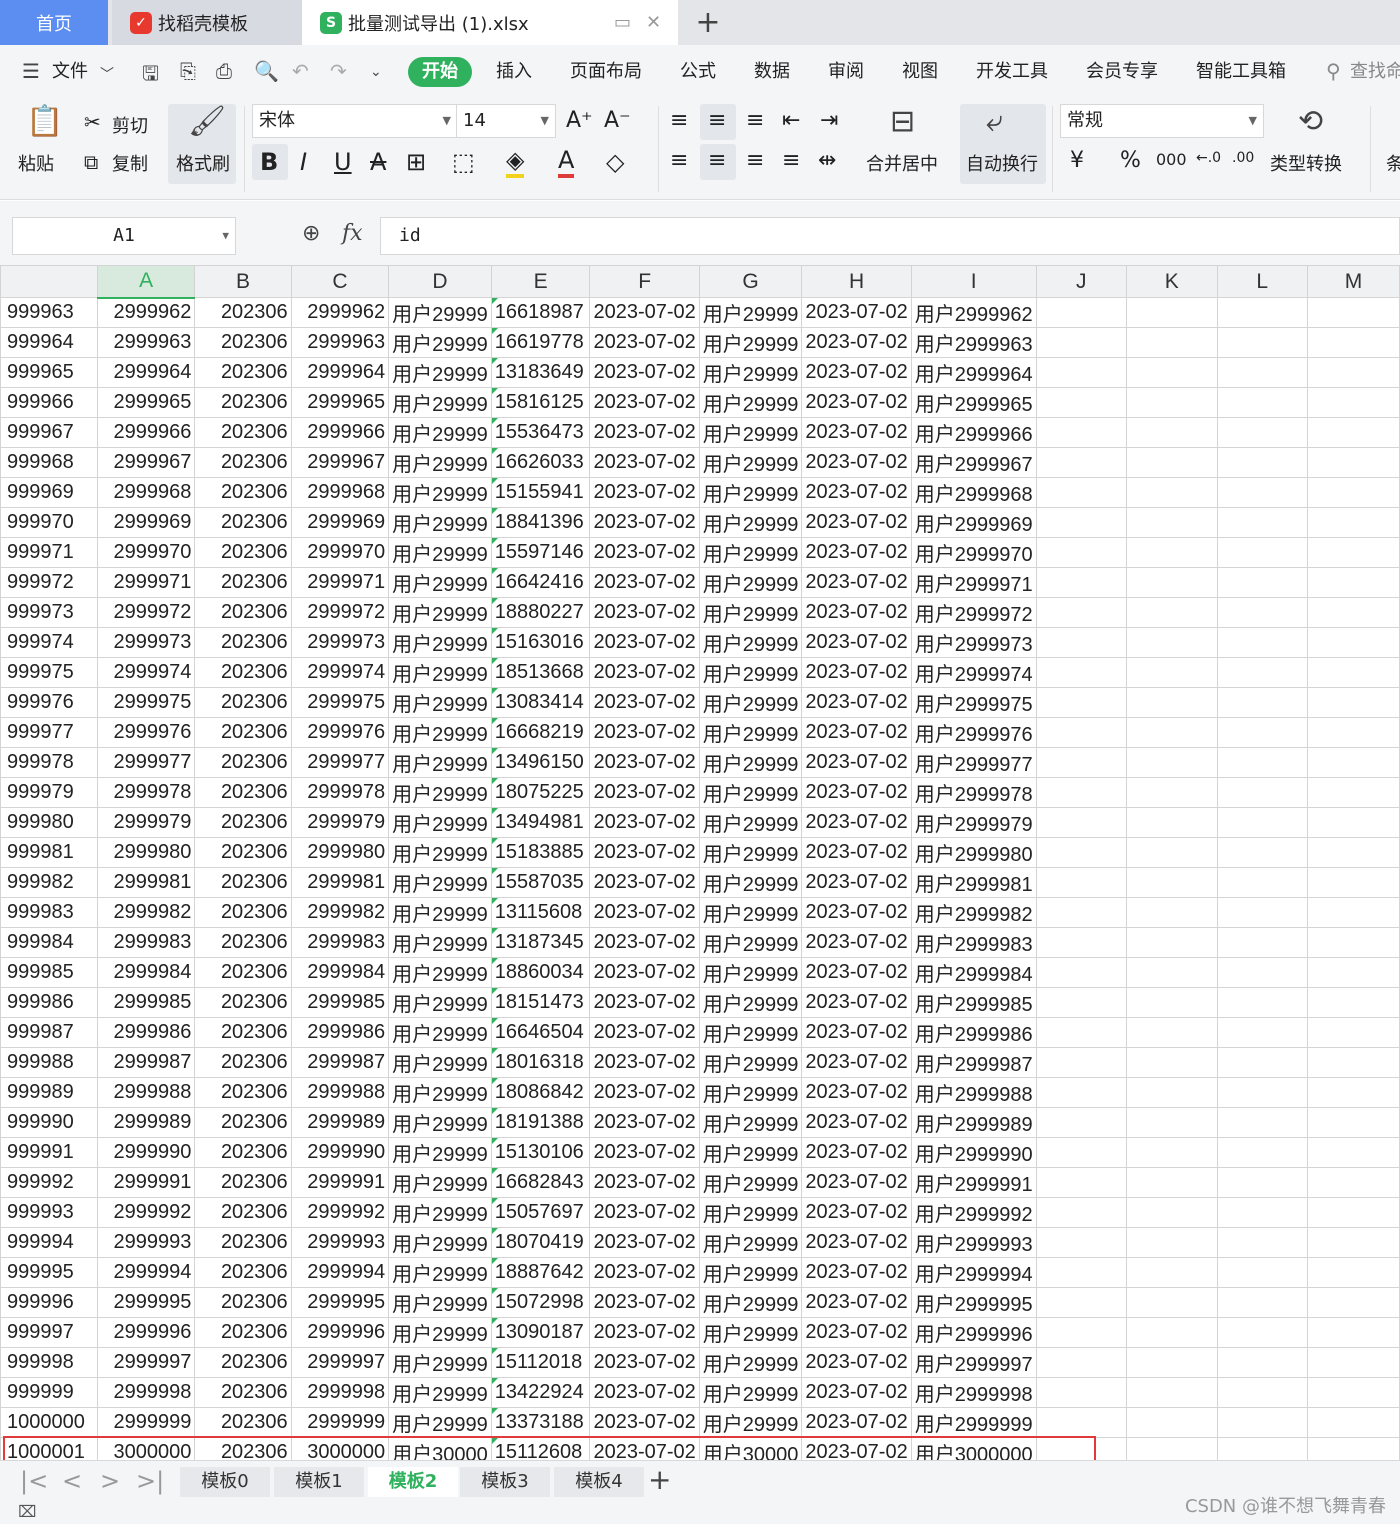 The image size is (1400, 1524). Describe the element at coordinates (1162, 121) in the screenshot. I see `number-format-select: 常规 ▼` at that location.